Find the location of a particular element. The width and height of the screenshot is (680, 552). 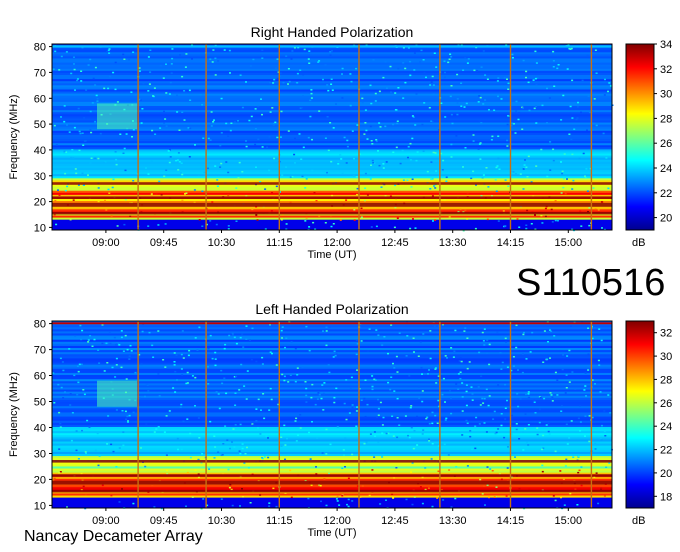

y-tick-label: 70 is located at coordinates (40, 73).